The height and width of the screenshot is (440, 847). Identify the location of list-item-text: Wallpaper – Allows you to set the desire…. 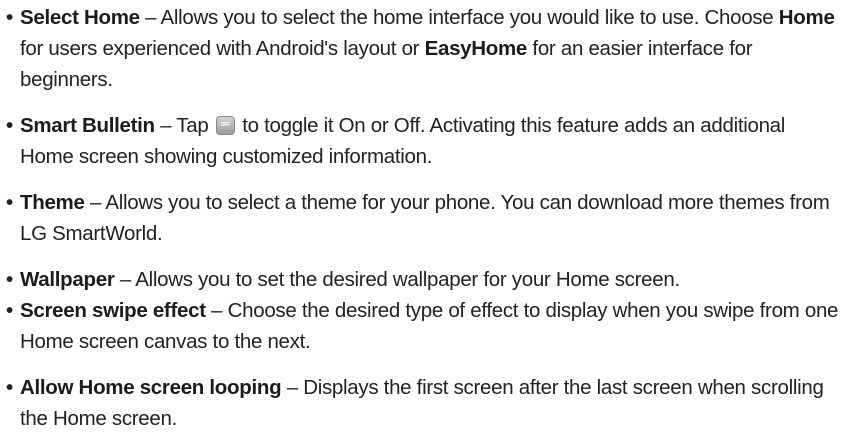
(422, 279).